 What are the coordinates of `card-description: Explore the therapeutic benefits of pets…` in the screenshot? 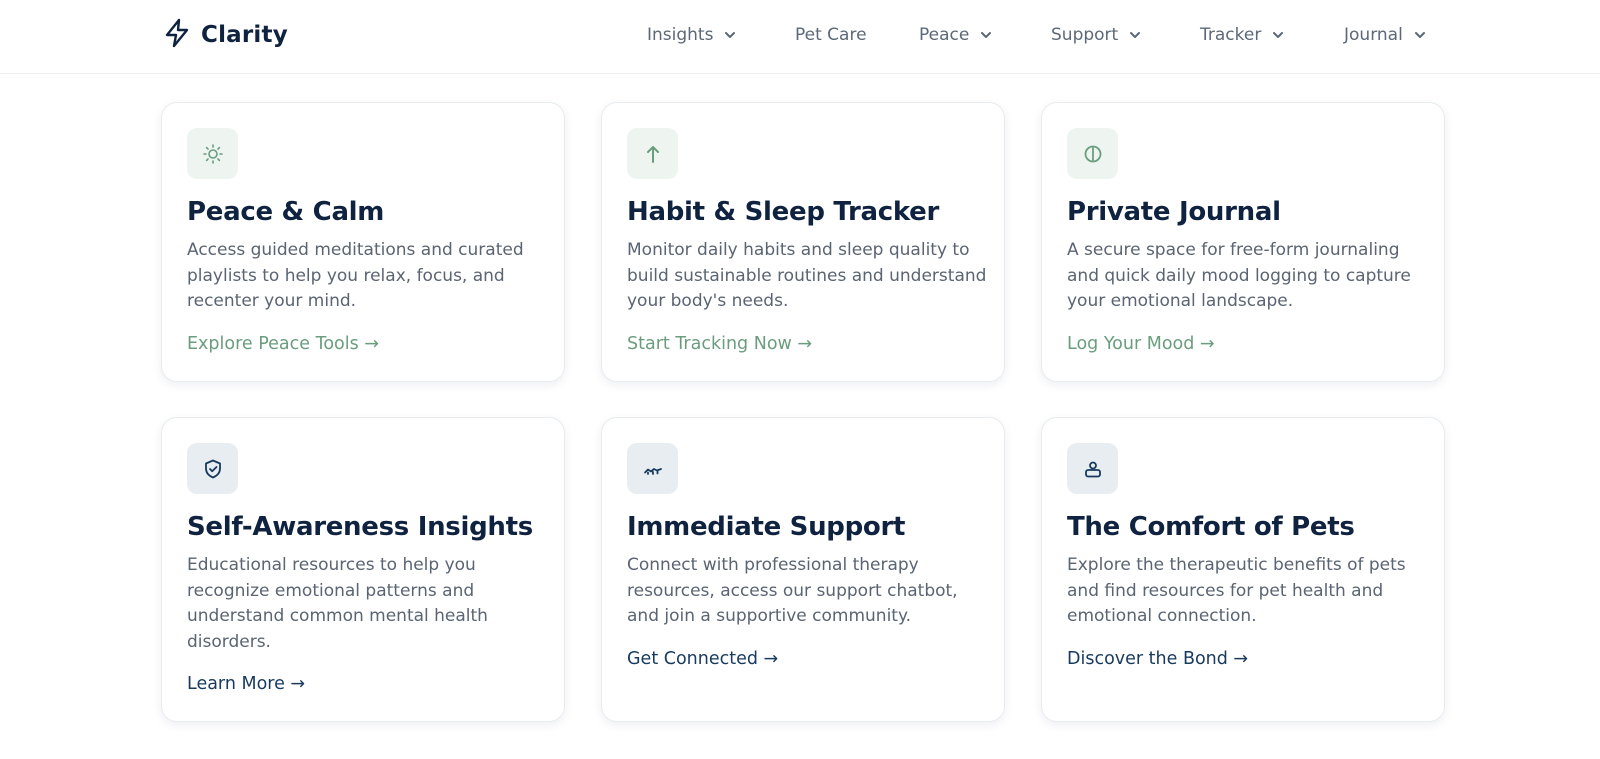 It's located at (1236, 590).